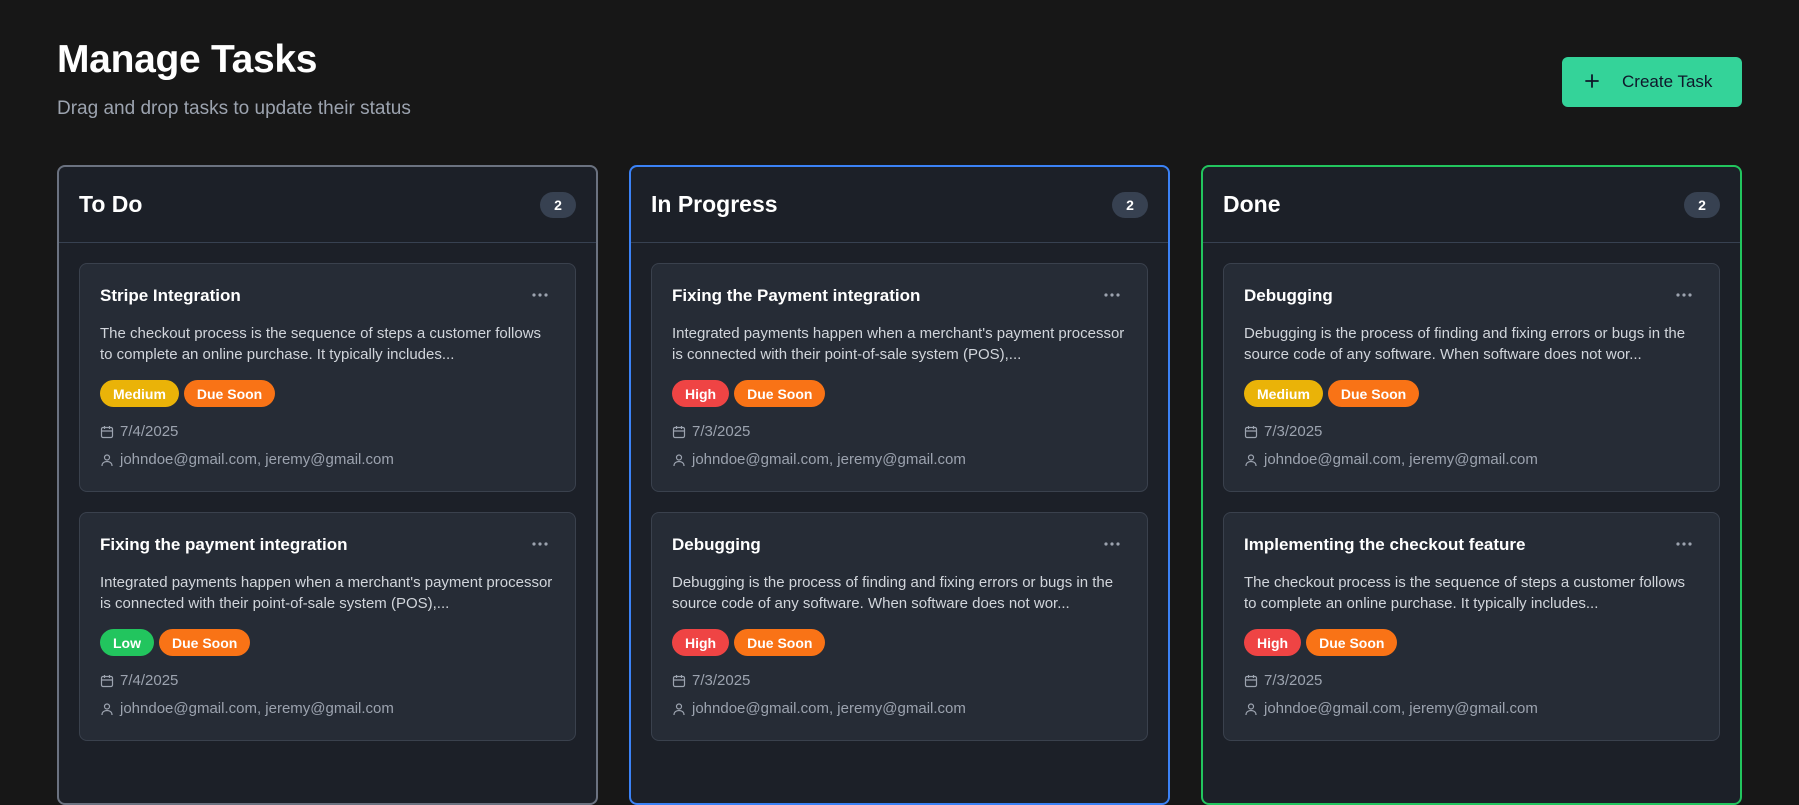 The height and width of the screenshot is (805, 1799). I want to click on create-task-label: Create Task, so click(1667, 81).